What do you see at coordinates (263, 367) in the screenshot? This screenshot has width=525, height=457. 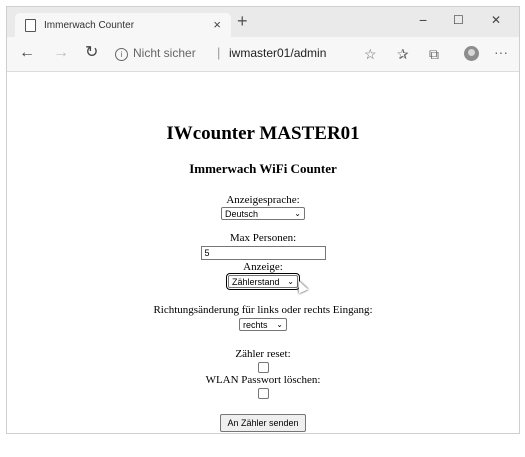 I see `reset-checkbox` at bounding box center [263, 367].